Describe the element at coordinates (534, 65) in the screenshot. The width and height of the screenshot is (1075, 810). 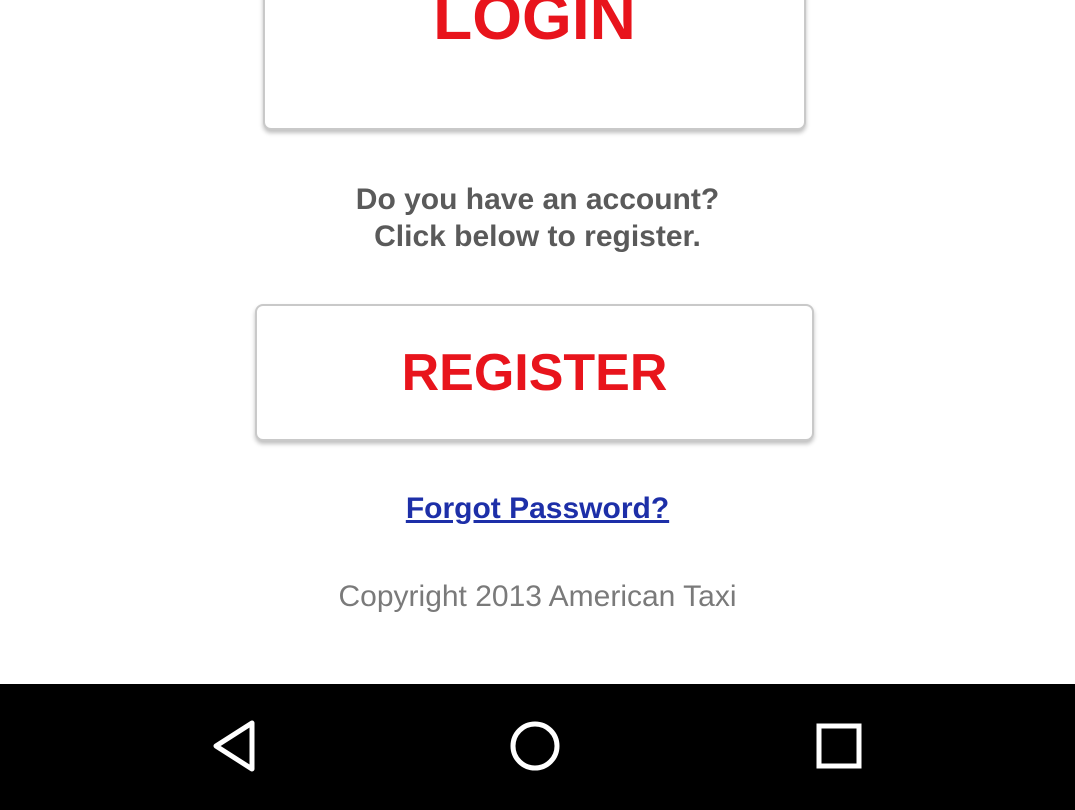
I see `login-button: LOGIN` at that location.